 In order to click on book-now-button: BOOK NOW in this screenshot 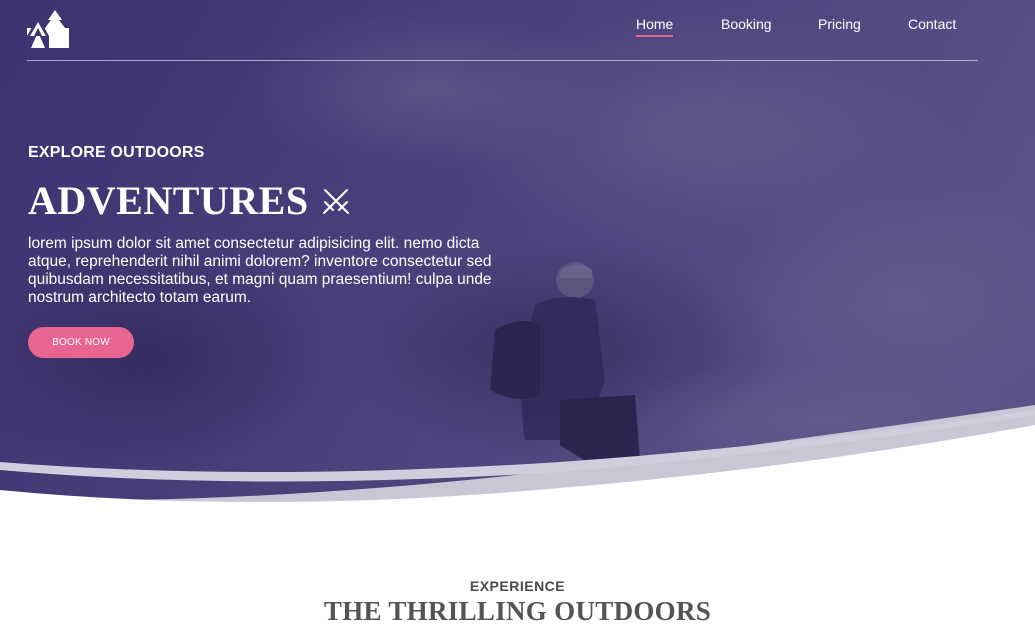, I will do `click(81, 342)`.